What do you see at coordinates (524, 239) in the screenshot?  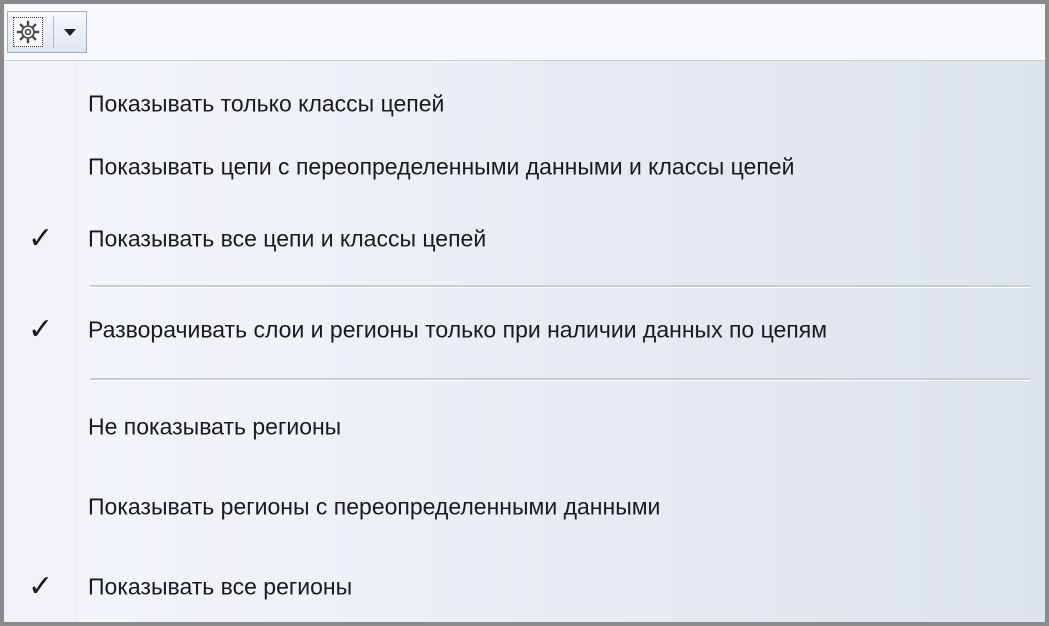 I see `menu-item-show-all-nets-and-classes: ✓ Показывать все цепи и классы цепей` at bounding box center [524, 239].